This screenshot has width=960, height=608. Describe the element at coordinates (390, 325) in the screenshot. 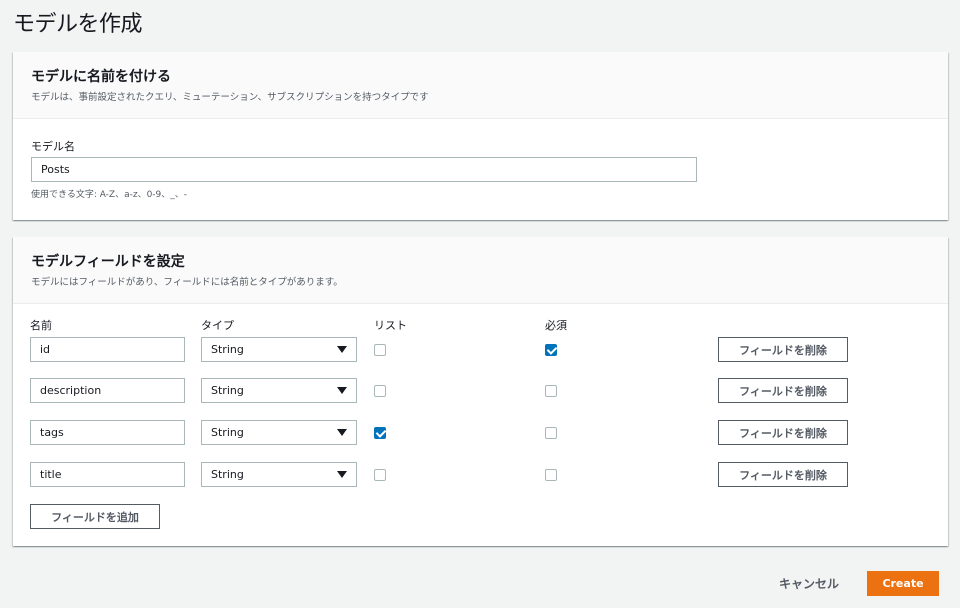

I see `column-header-list: リスト` at that location.